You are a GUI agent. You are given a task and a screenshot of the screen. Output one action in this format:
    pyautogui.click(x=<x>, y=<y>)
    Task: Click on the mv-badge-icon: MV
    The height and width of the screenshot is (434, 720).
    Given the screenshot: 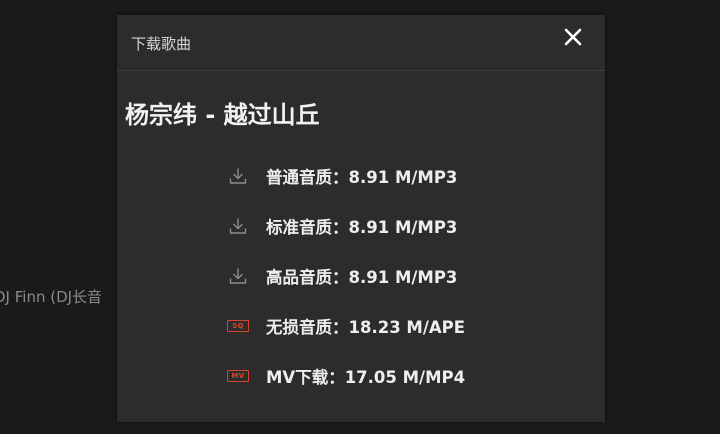 What is the action you would take?
    pyautogui.click(x=238, y=376)
    